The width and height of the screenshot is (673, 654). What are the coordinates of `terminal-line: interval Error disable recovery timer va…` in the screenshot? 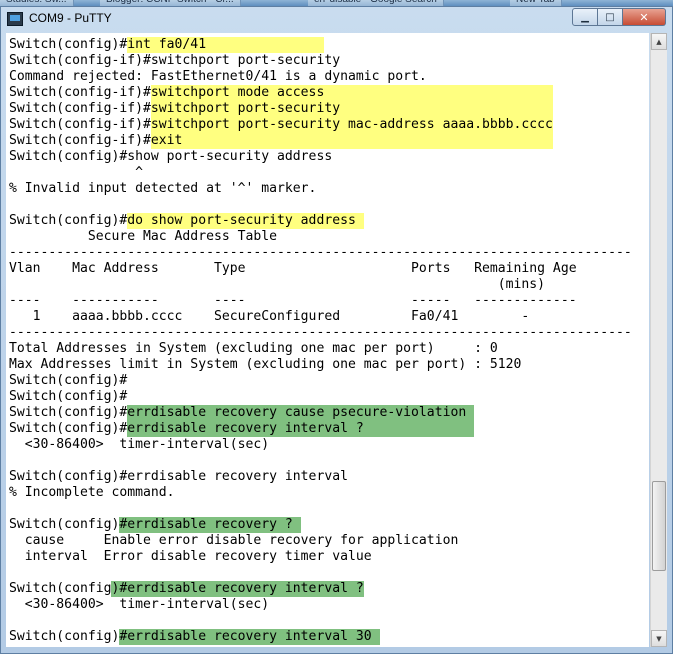 It's located at (190, 556).